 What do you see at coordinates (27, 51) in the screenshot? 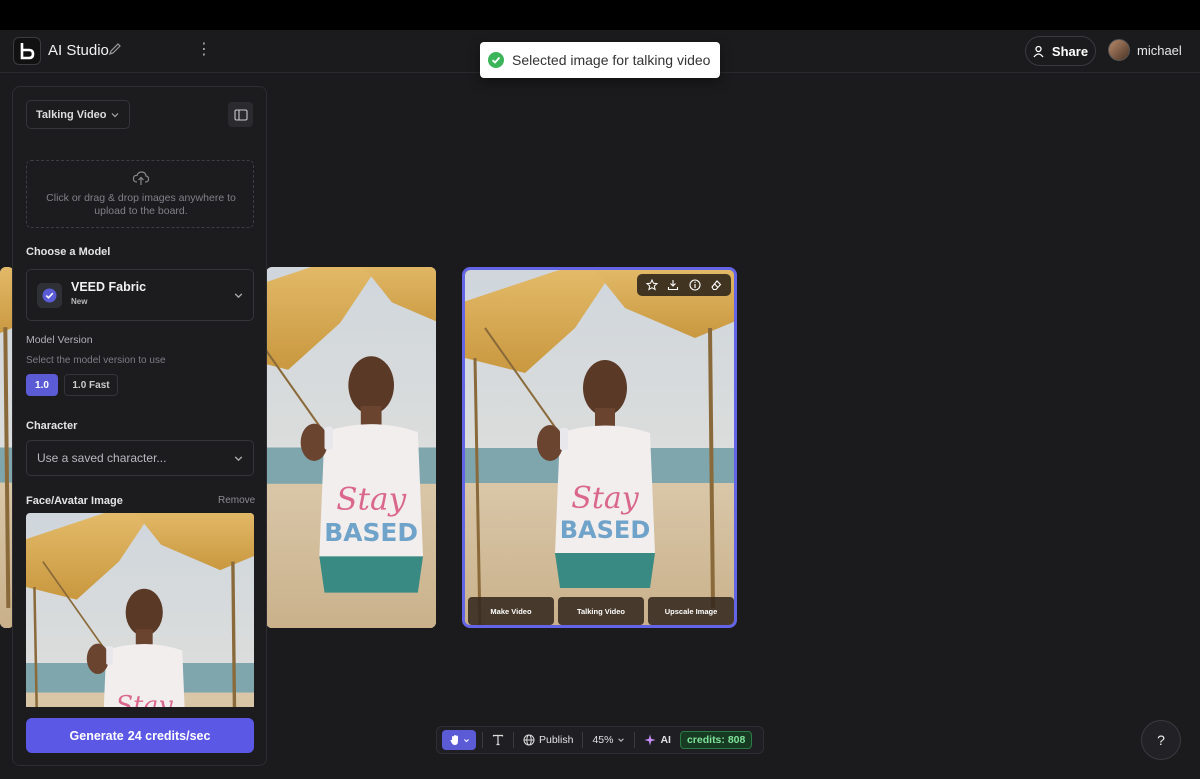
I see `veed-logo` at bounding box center [27, 51].